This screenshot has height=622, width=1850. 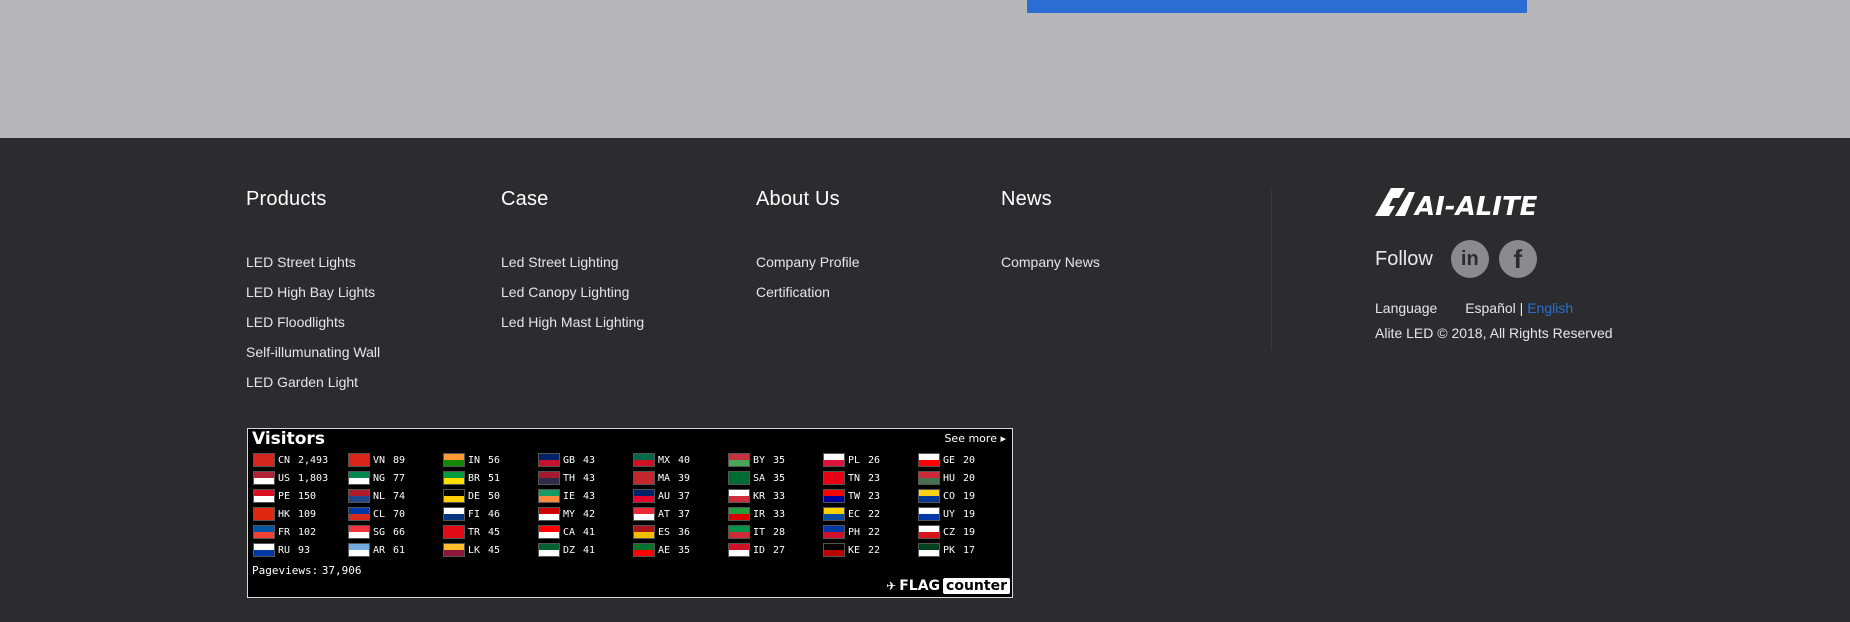 I want to click on footer-link: Led High Mast Lighting, so click(x=572, y=329).